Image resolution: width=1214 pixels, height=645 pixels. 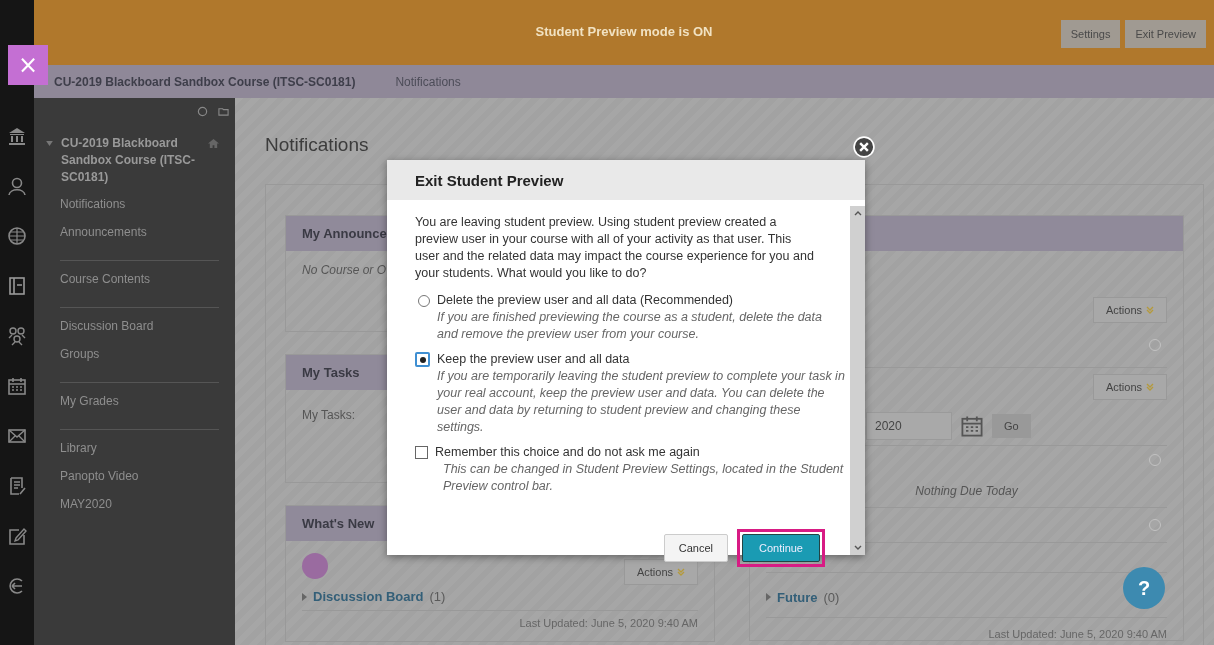 I want to click on course-menu-item: Discussion Board, so click(x=139, y=326).